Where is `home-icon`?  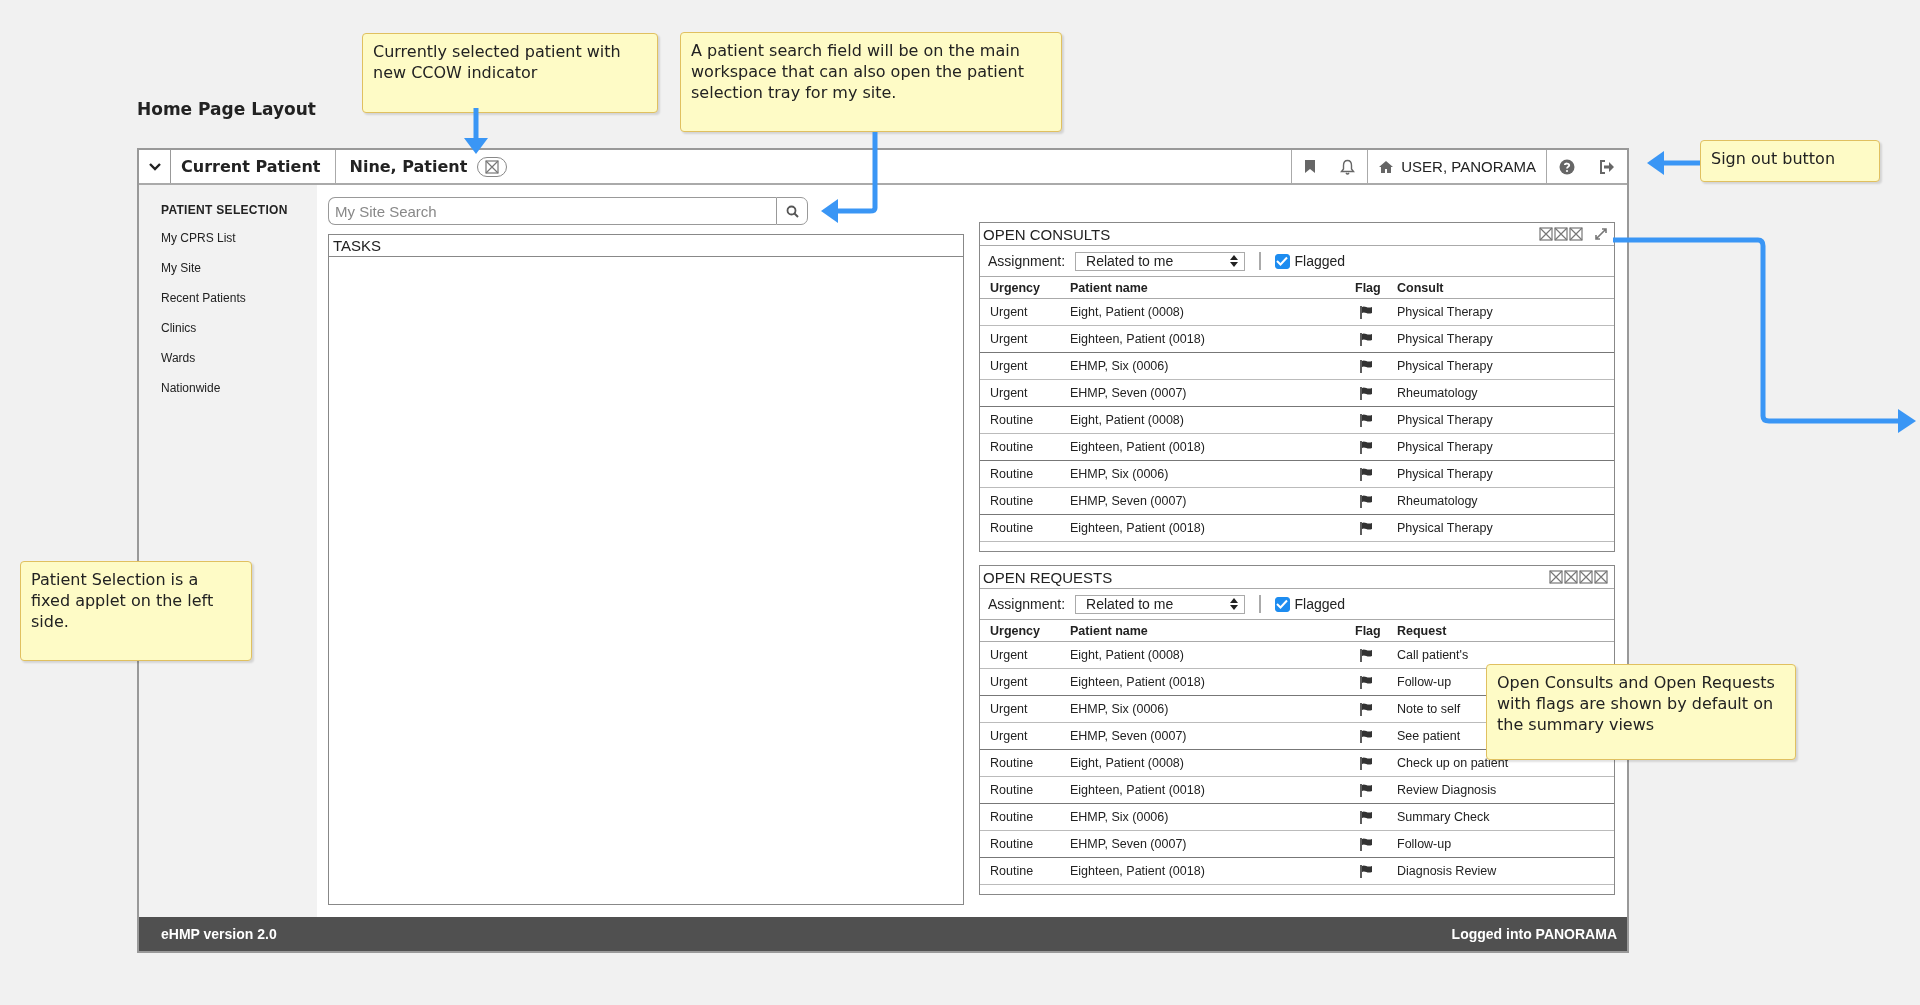 home-icon is located at coordinates (1386, 166).